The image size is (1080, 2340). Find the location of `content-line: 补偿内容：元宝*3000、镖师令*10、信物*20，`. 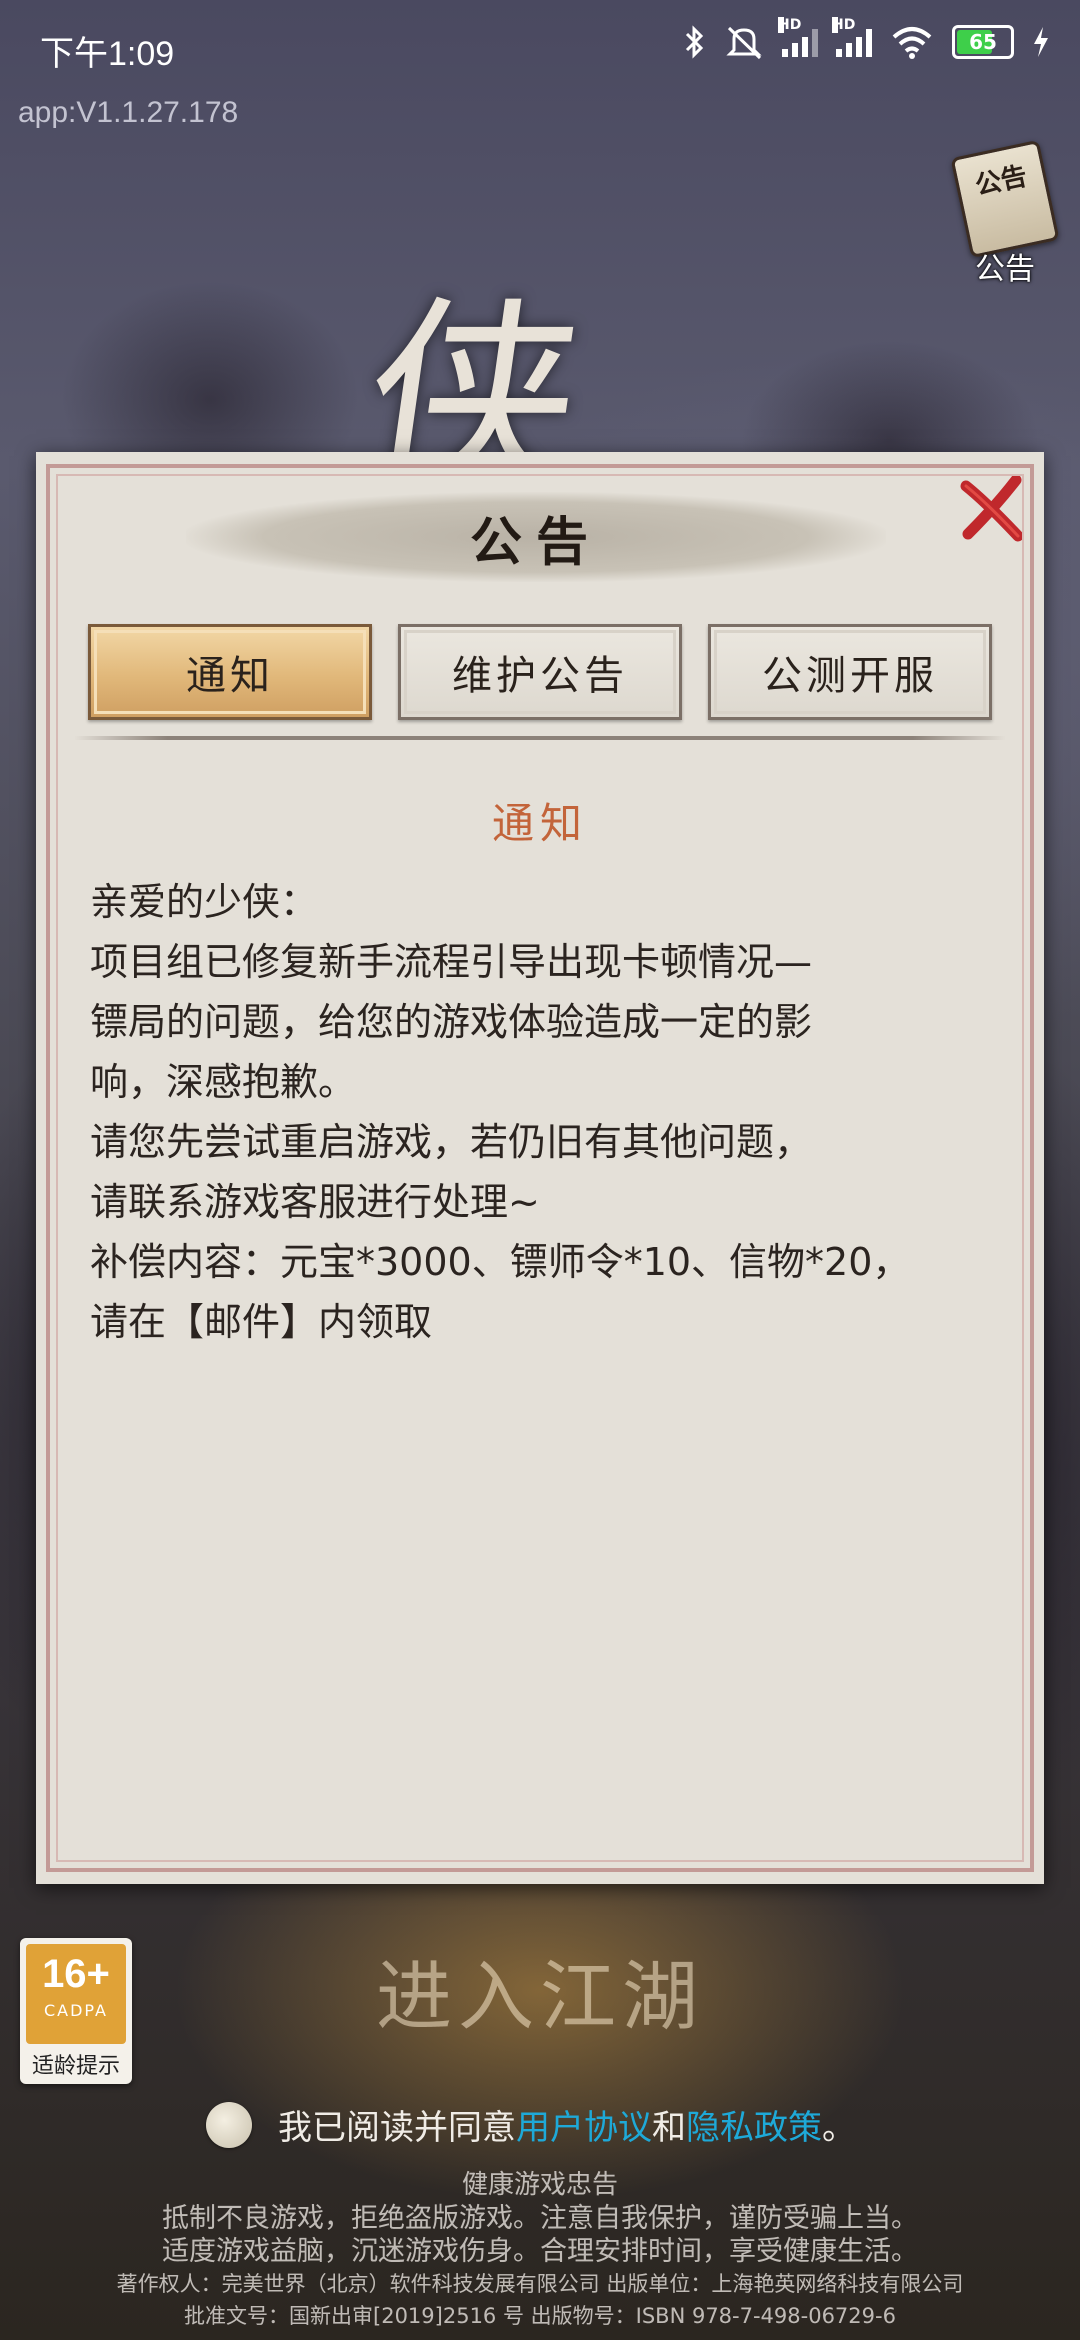

content-line: 补偿内容：元宝*3000、镖师令*10、信物*20， is located at coordinates (500, 1262).